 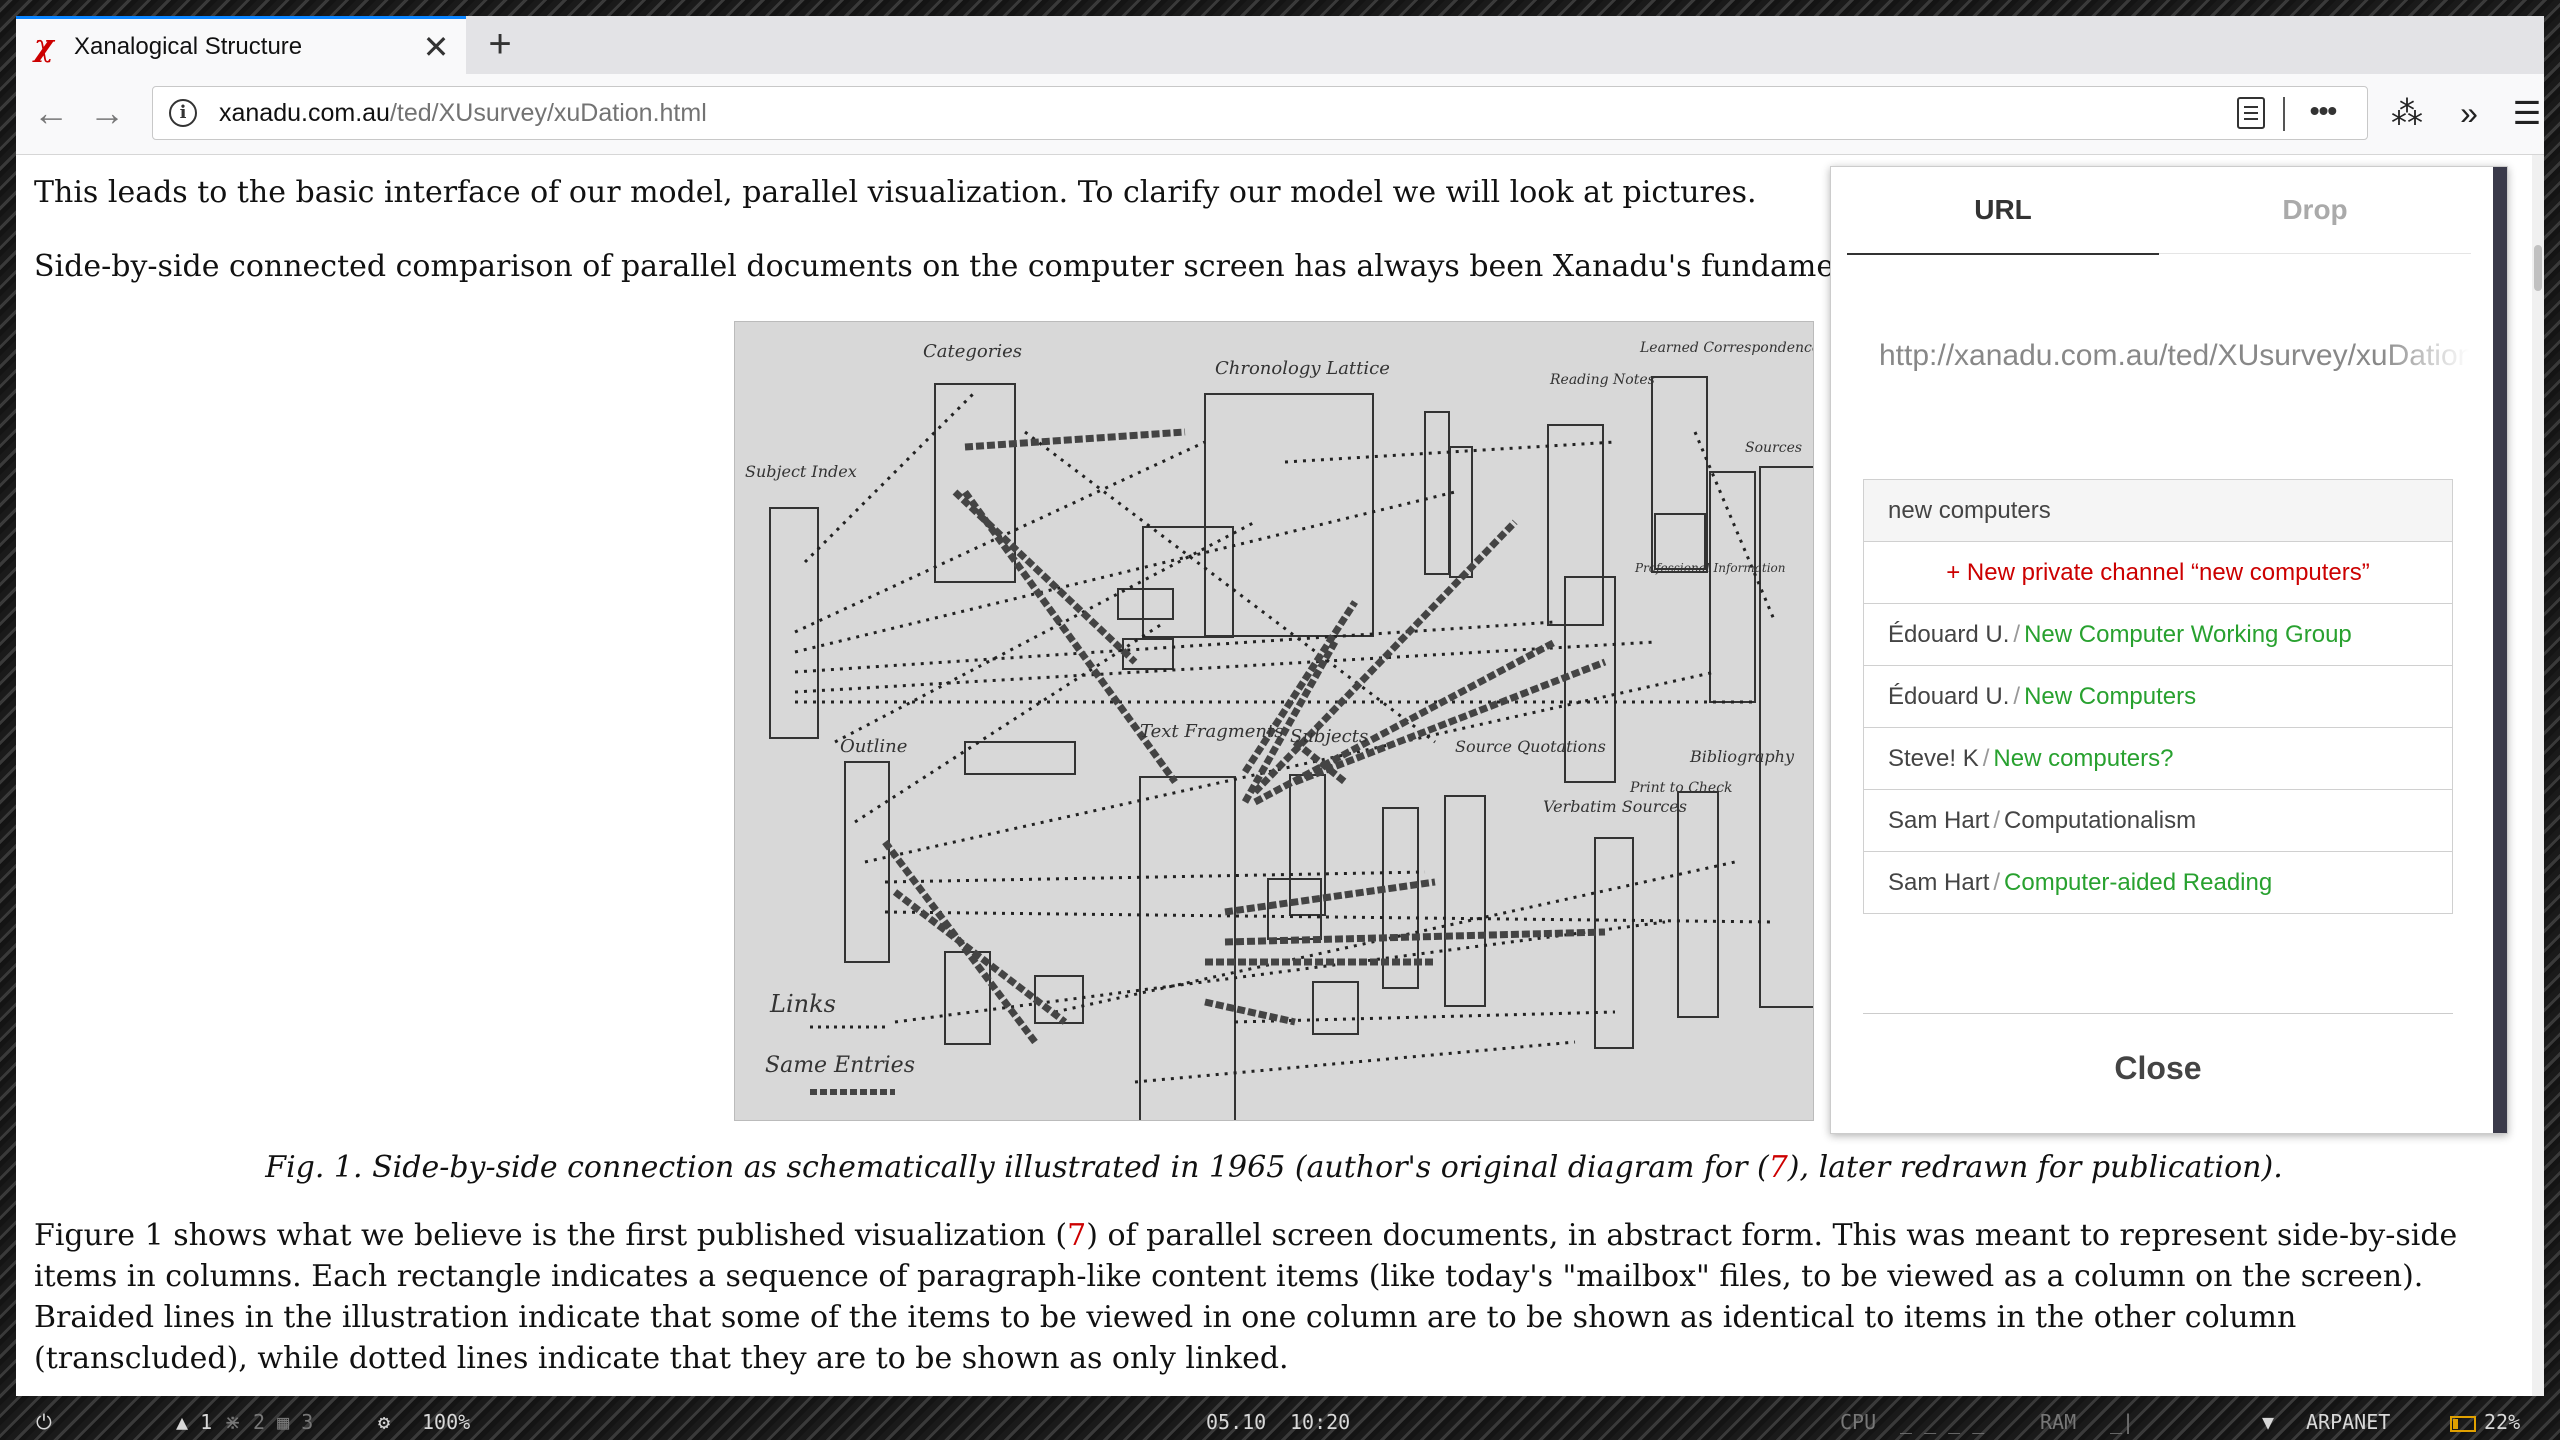 What do you see at coordinates (2524, 113) in the screenshot?
I see `hamburger-menu-icon: ☰` at bounding box center [2524, 113].